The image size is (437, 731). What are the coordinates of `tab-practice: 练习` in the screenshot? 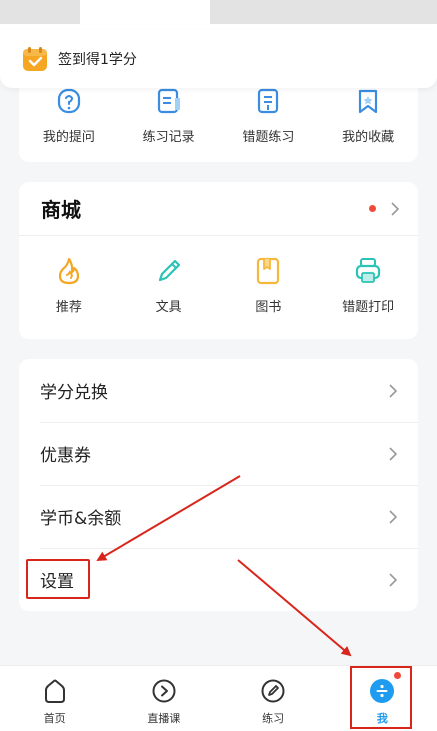 It's located at (273, 698).